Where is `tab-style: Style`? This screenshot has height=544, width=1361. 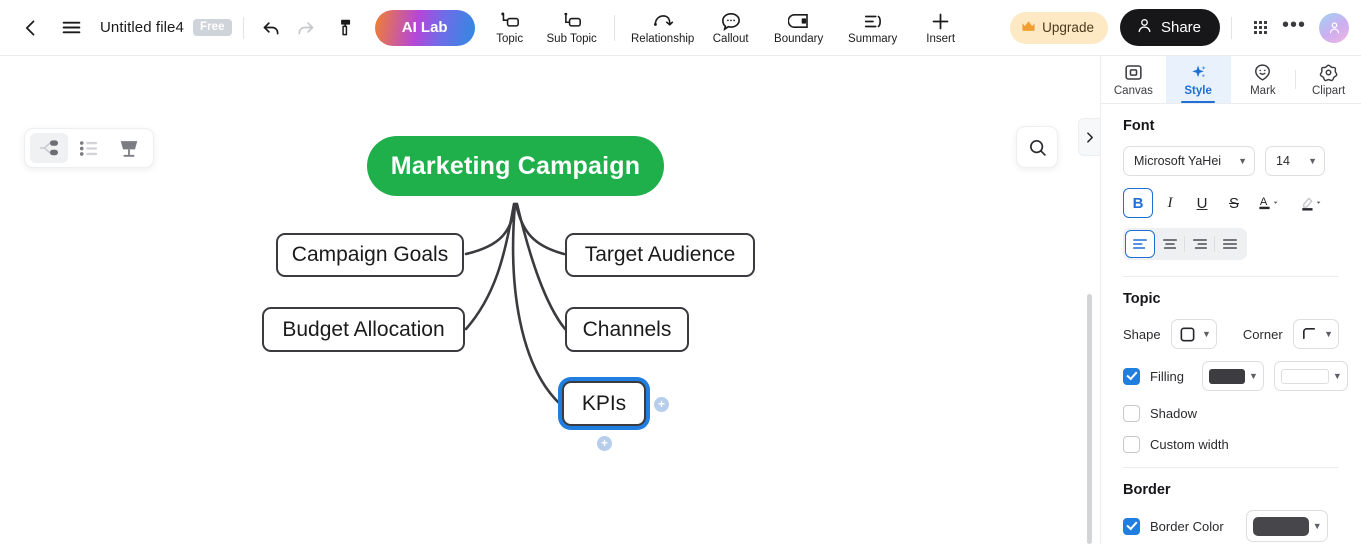
tab-style: Style is located at coordinates (1198, 80).